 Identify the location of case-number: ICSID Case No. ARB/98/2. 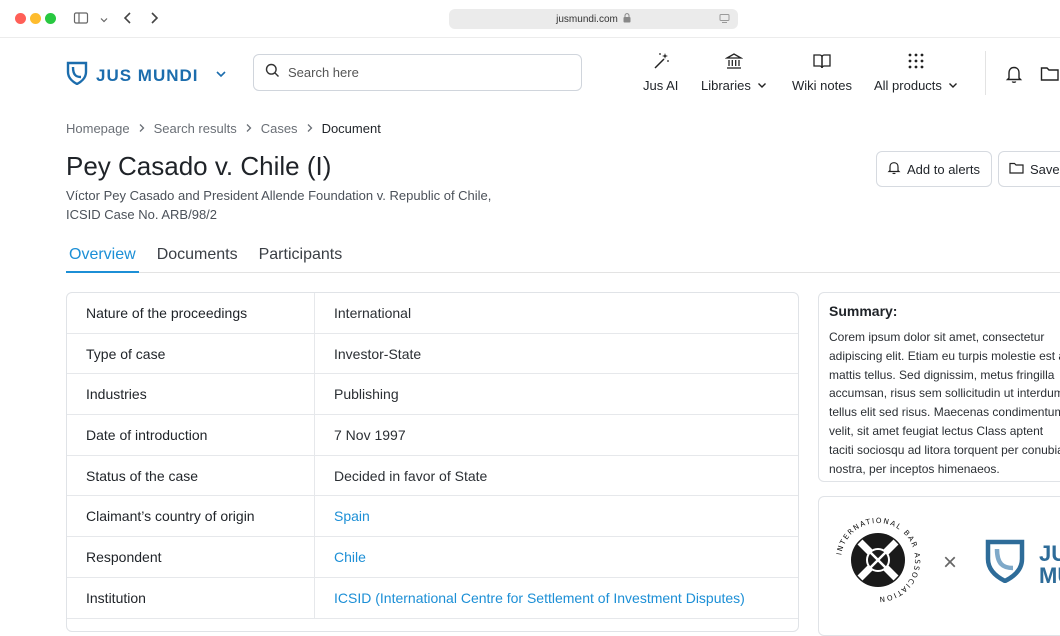
(142, 214).